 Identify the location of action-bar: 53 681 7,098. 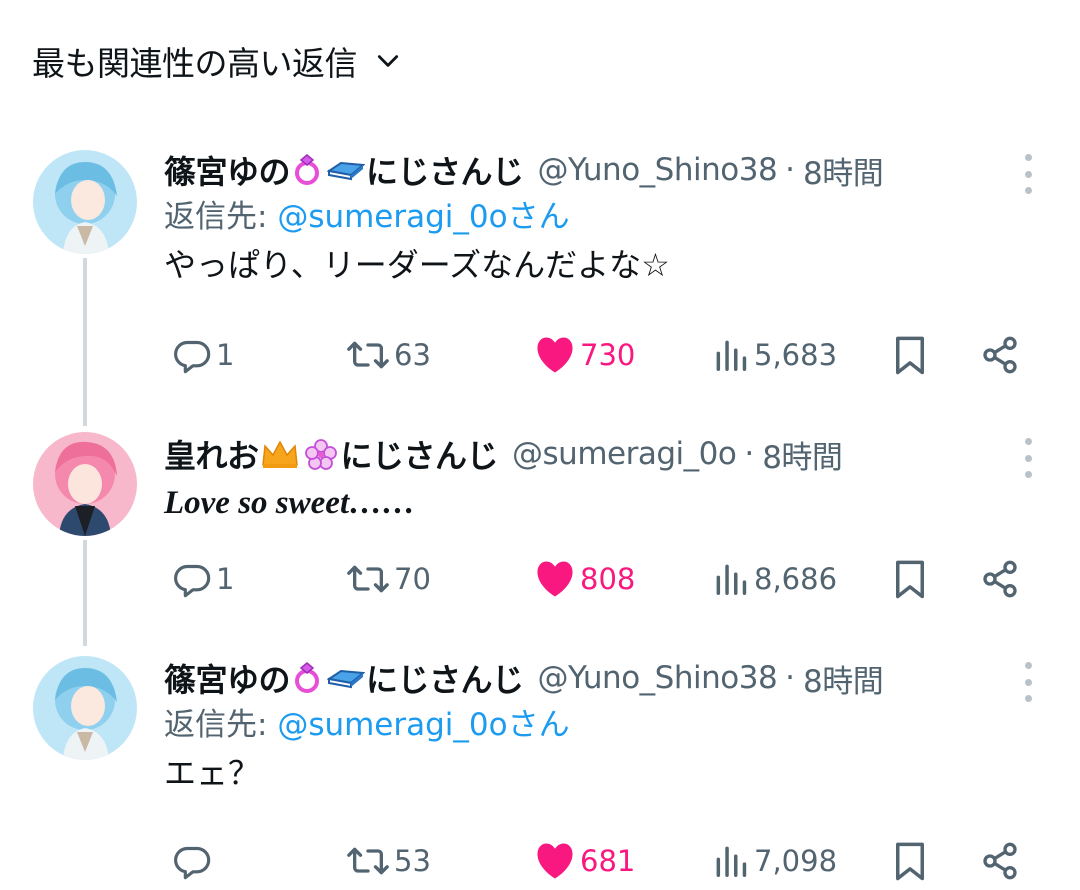
(599, 861).